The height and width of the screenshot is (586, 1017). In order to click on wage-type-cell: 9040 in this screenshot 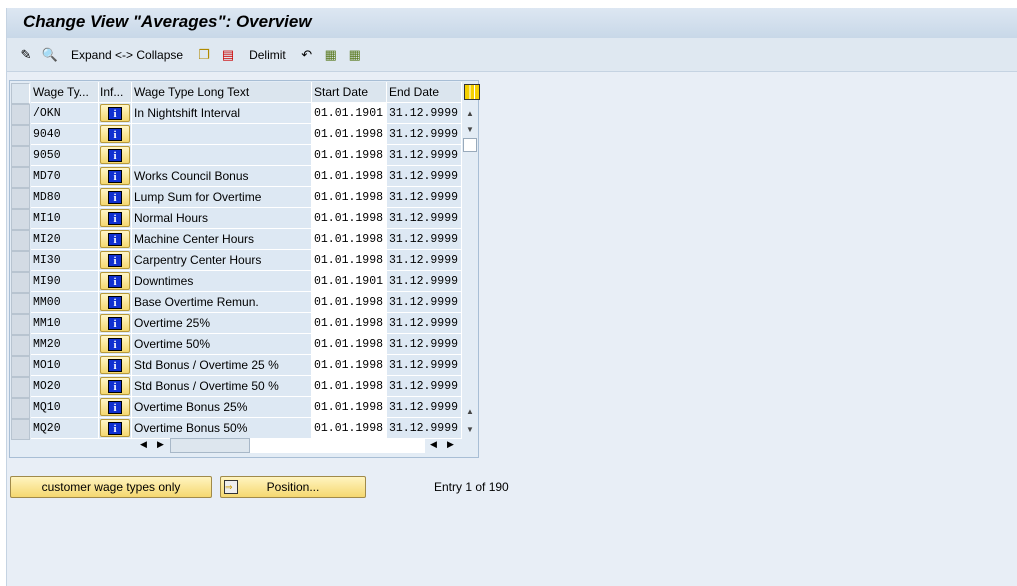, I will do `click(65, 134)`.